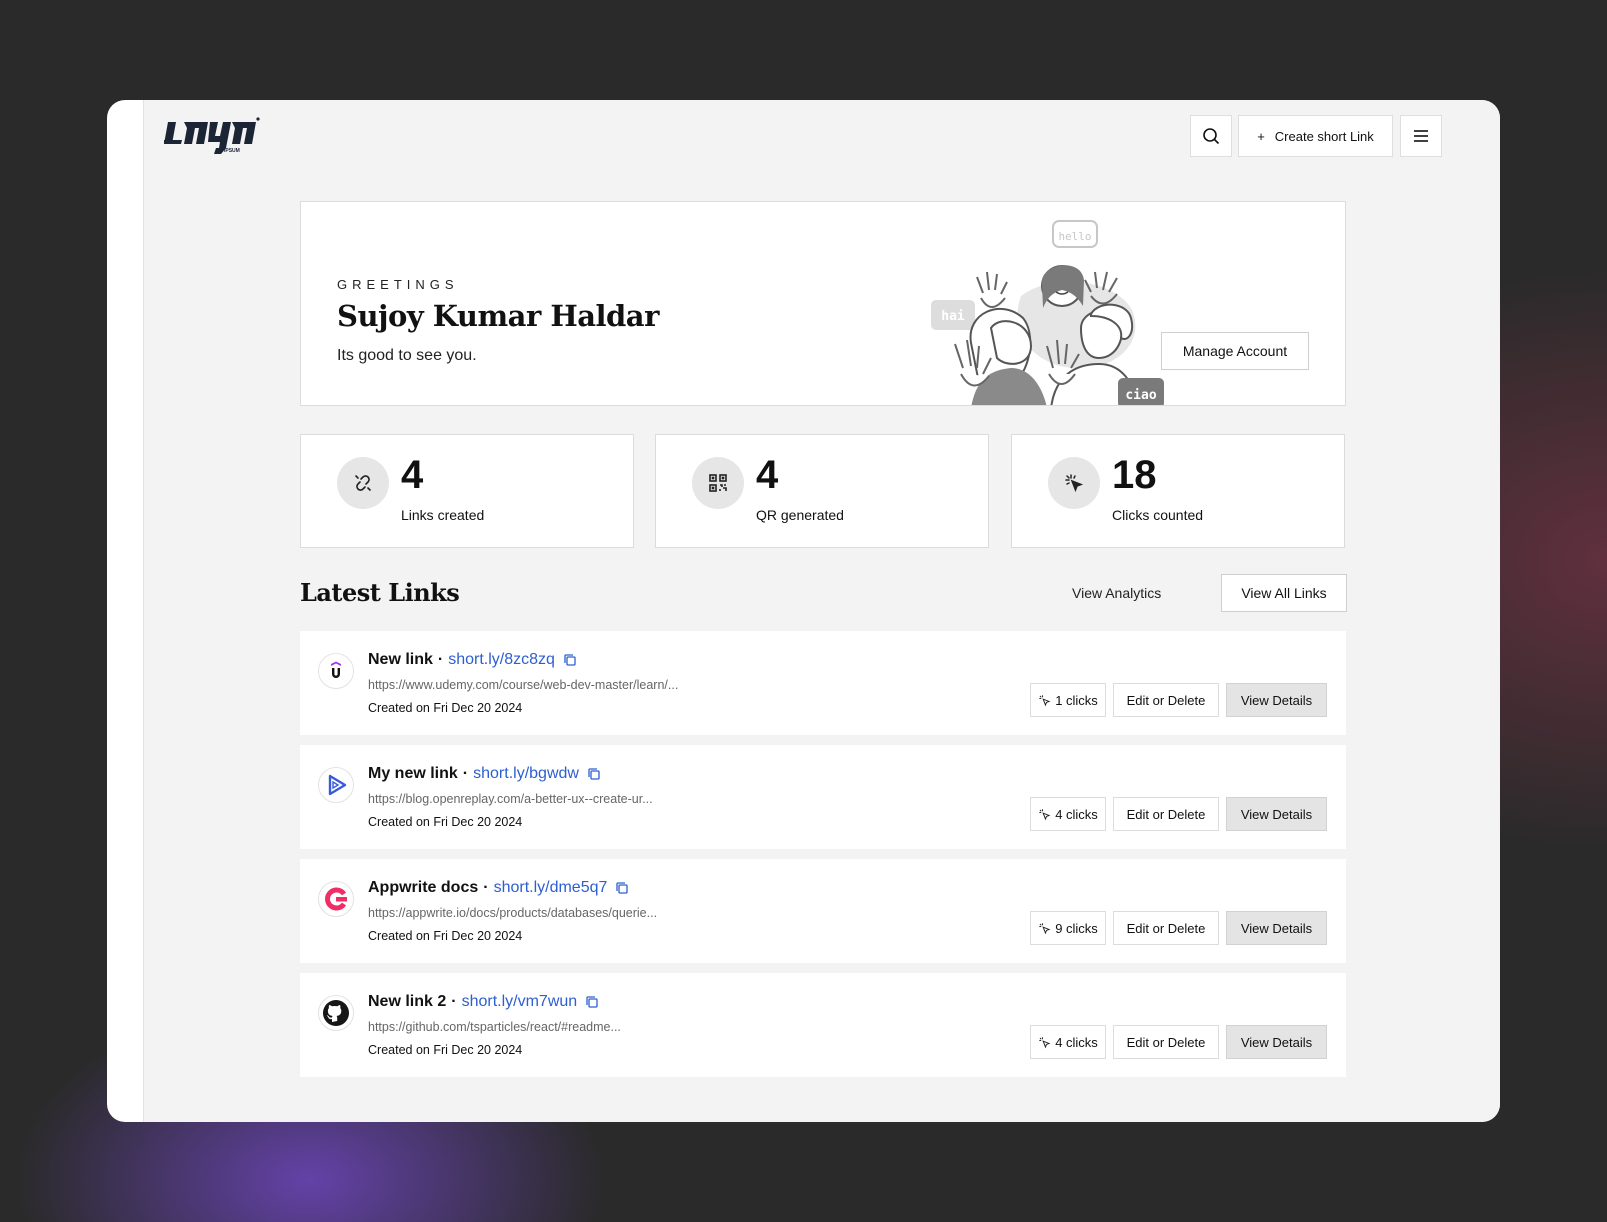 Image resolution: width=1607 pixels, height=1222 pixels. I want to click on clicks-count: 1 clicks, so click(1076, 700).